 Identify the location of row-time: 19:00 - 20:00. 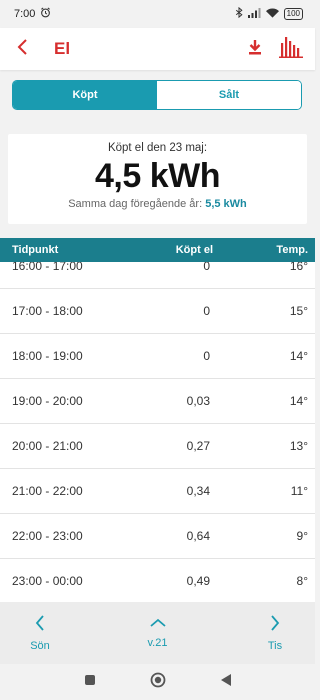
(47, 401).